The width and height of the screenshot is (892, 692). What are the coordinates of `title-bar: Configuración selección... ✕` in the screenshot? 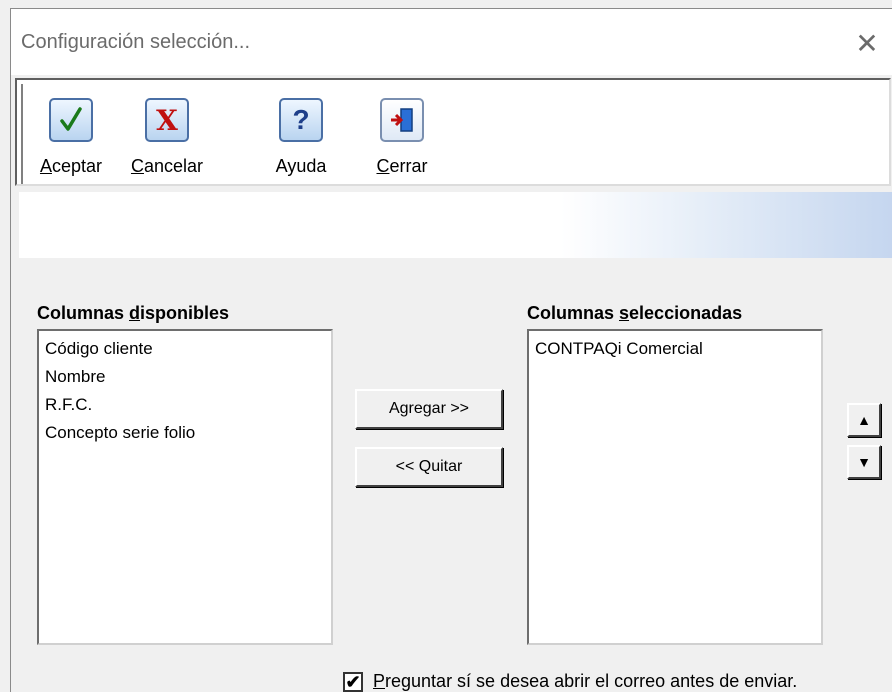 It's located at (451, 42).